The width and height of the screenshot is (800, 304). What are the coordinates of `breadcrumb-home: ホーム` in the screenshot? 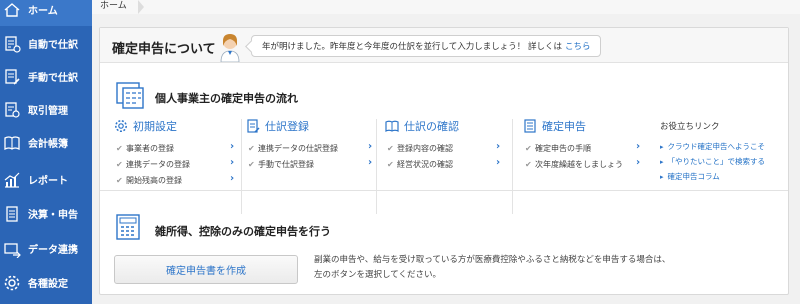 It's located at (113, 5).